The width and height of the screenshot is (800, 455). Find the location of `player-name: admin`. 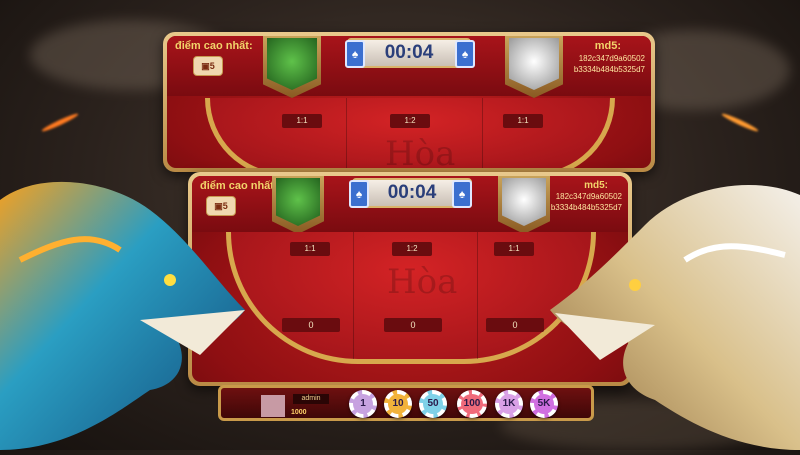

player-name: admin is located at coordinates (311, 399).